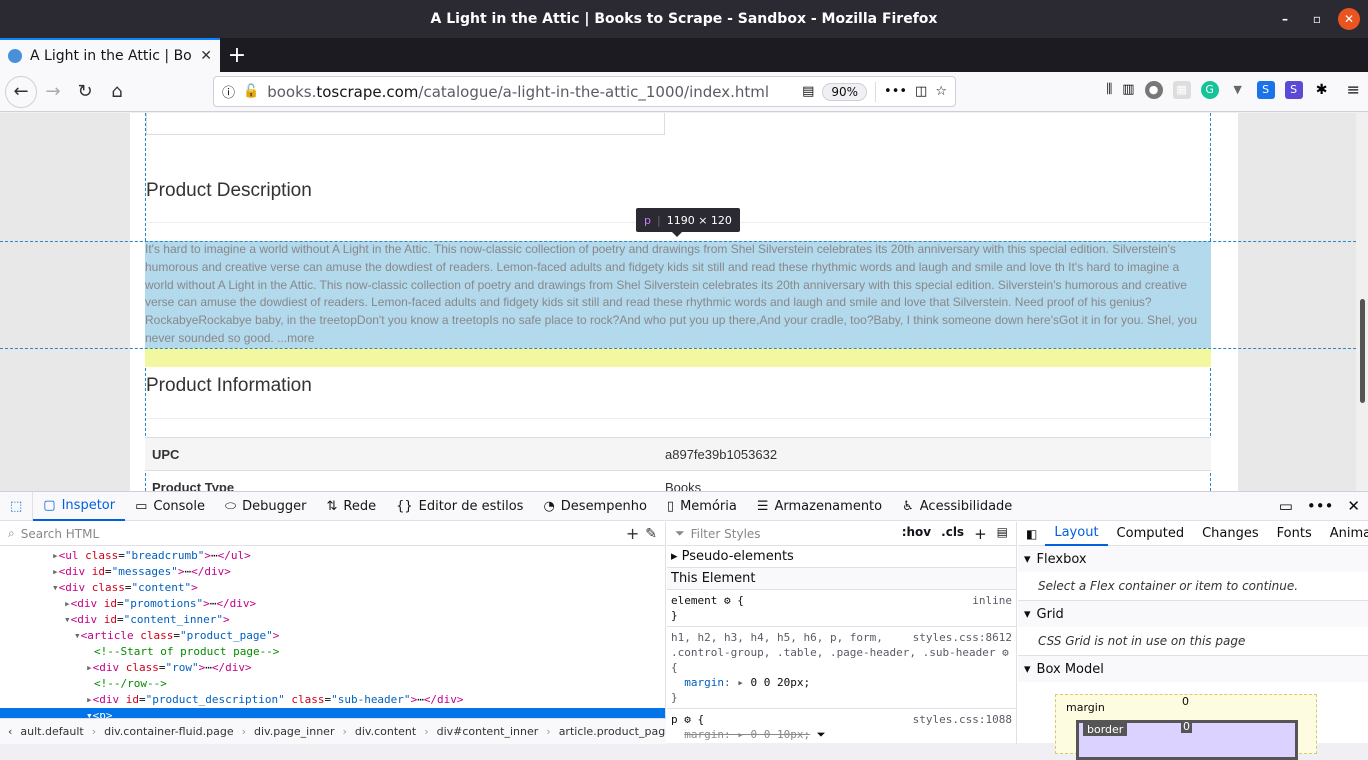  What do you see at coordinates (332, 556) in the screenshot?
I see `tree-node: ▸<ul class="breadcrumb">⋯</ul>` at bounding box center [332, 556].